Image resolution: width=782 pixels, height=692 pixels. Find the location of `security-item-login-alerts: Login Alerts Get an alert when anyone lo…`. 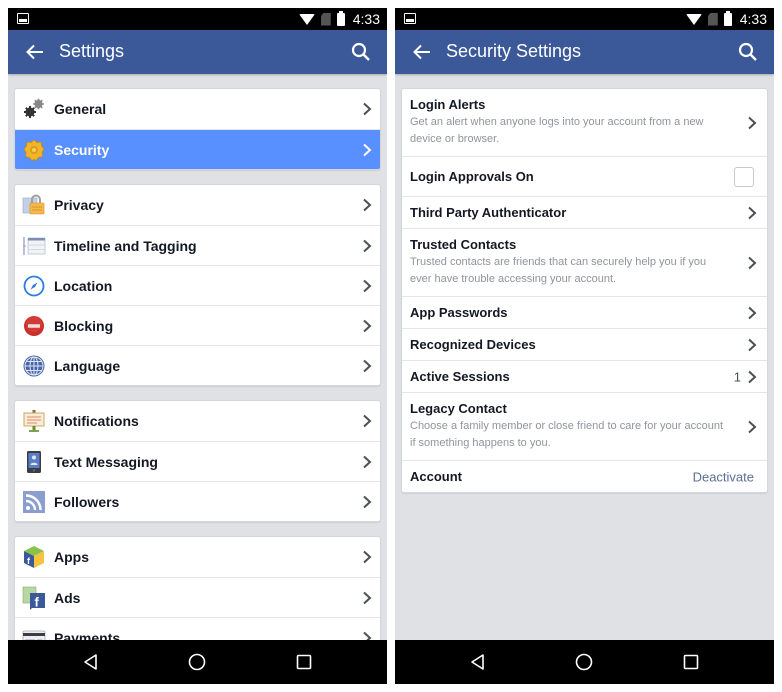

security-item-login-alerts: Login Alerts Get an alert when anyone lo… is located at coordinates (584, 122).